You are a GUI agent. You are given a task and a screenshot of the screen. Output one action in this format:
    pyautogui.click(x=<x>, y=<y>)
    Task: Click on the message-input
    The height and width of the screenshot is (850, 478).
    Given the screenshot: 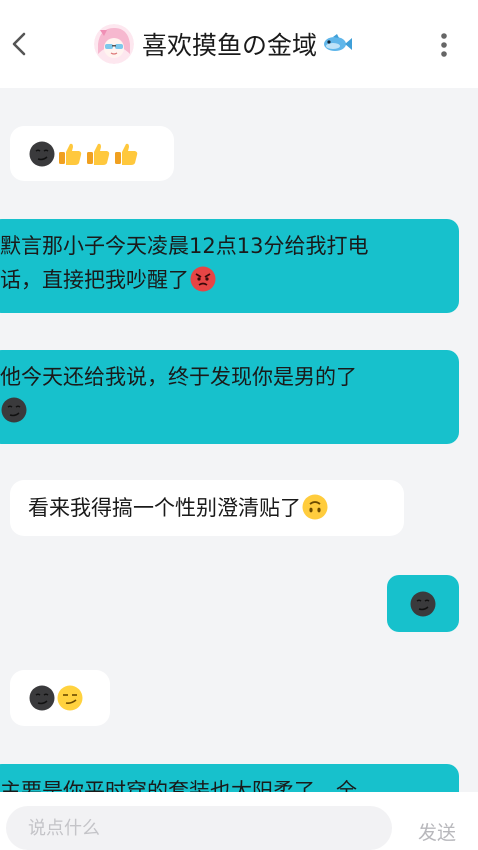 What is the action you would take?
    pyautogui.click(x=199, y=828)
    